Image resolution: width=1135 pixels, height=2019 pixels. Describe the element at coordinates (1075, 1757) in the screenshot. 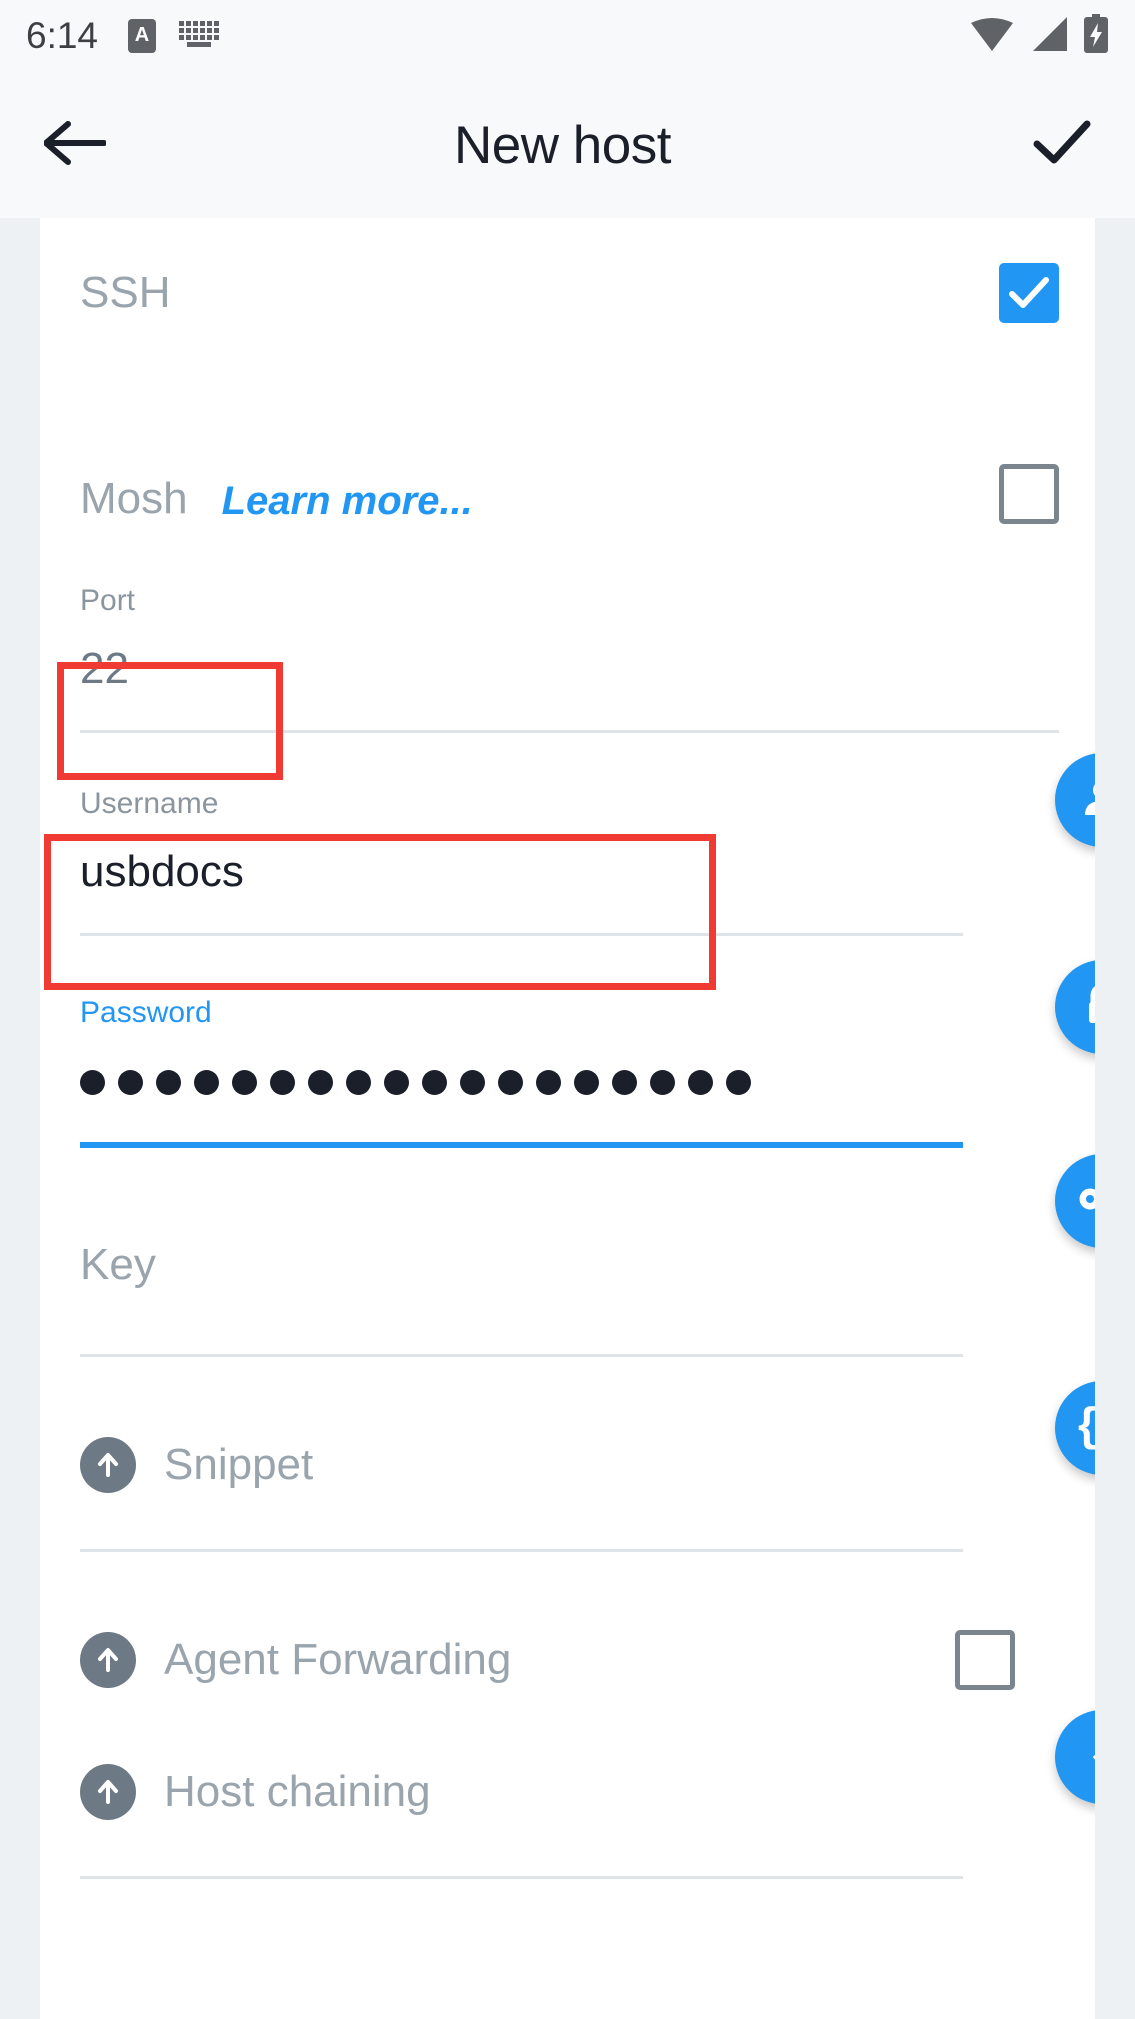

I see `host-chaining-action-button` at that location.